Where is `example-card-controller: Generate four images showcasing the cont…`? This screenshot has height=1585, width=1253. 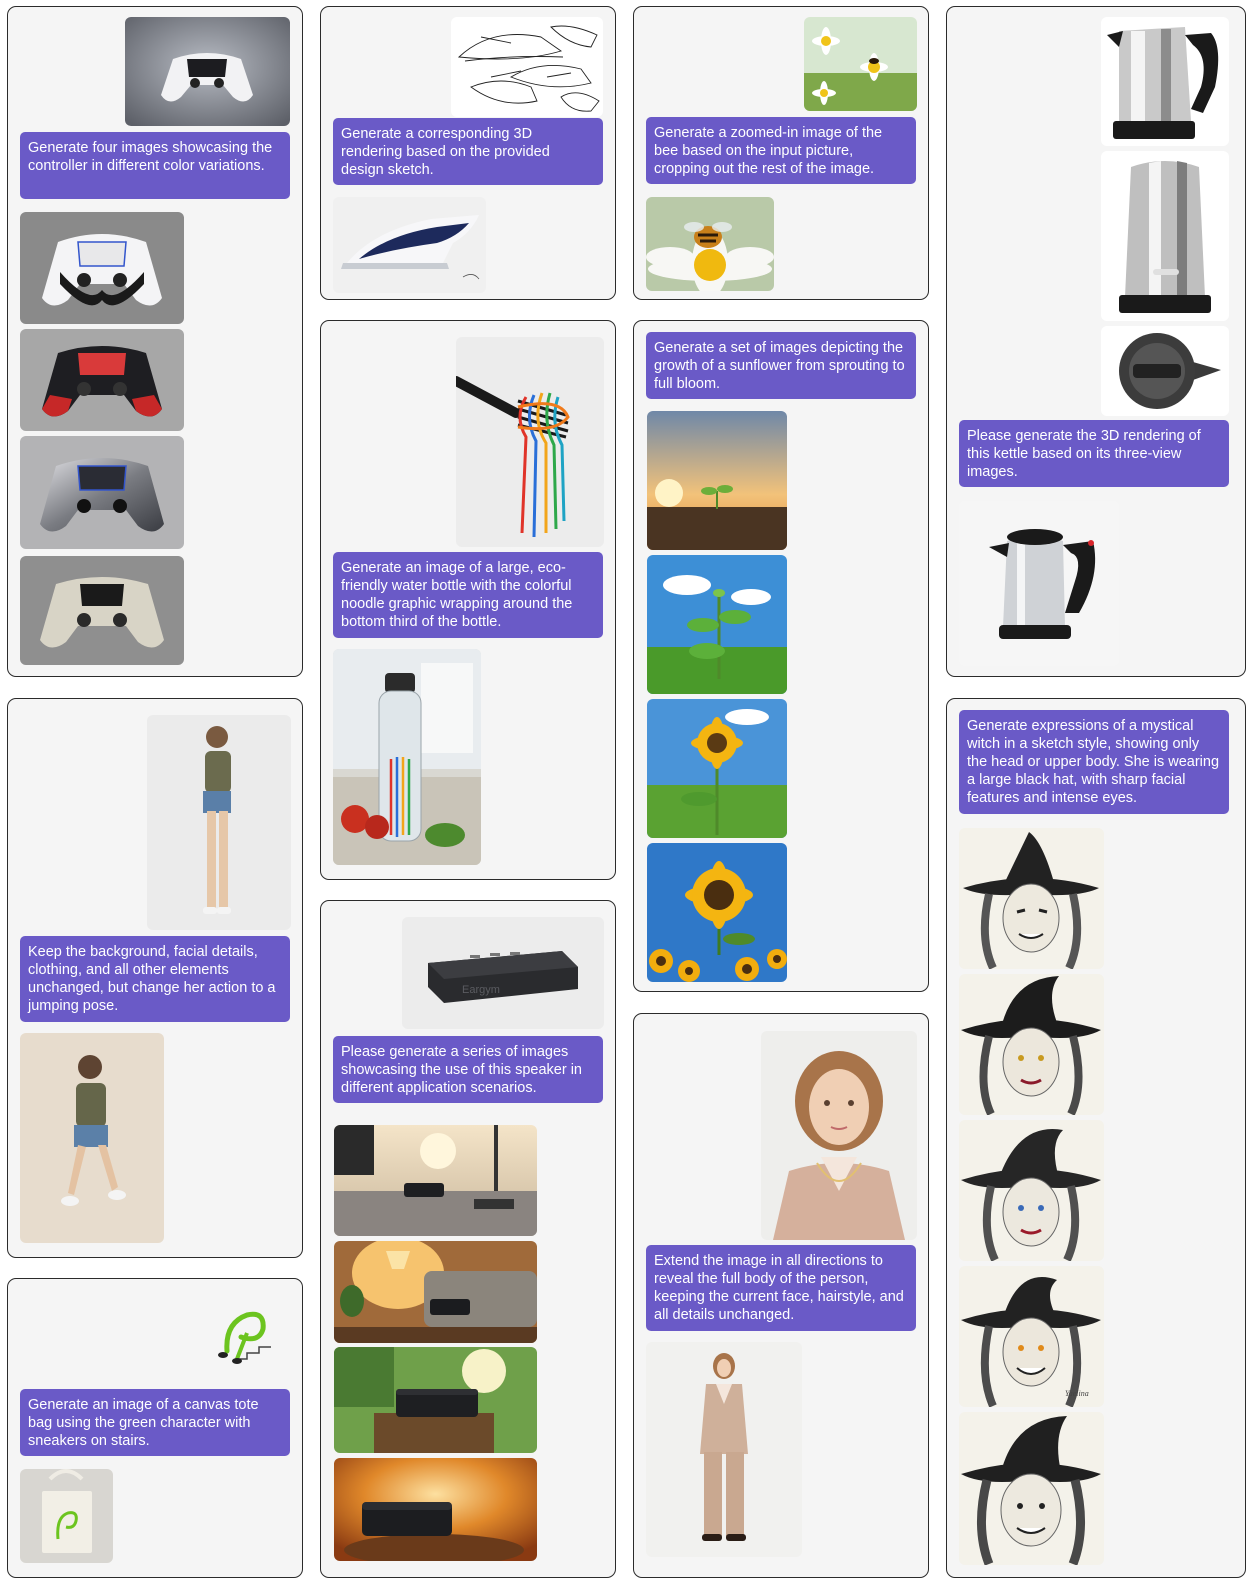
example-card-controller: Generate four images showcasing the cont… is located at coordinates (155, 341).